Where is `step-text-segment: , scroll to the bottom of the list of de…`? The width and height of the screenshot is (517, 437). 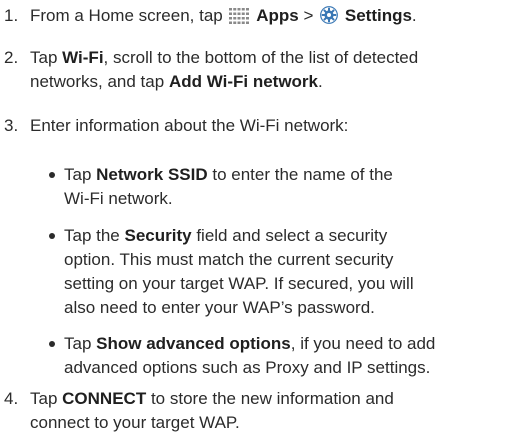
step-text-segment: , scroll to the bottom of the list of de… is located at coordinates (261, 57).